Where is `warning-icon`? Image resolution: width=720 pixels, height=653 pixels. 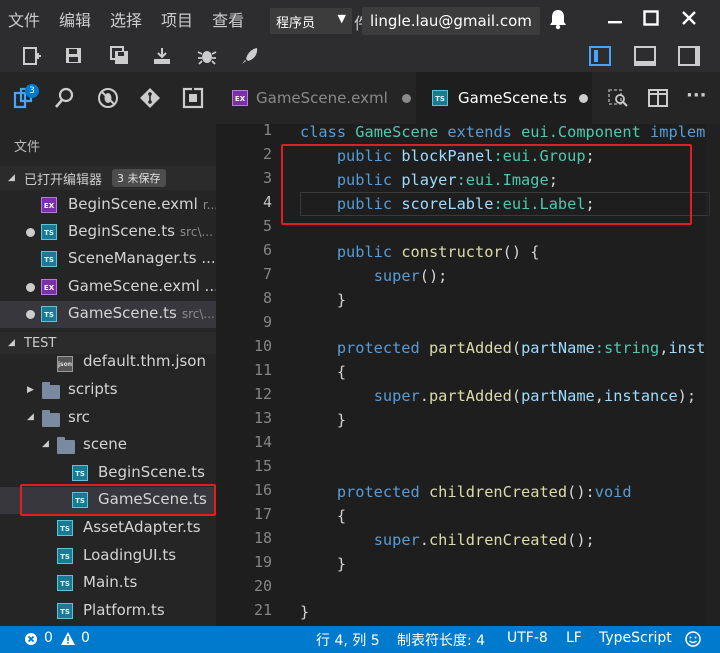 warning-icon is located at coordinates (68, 640).